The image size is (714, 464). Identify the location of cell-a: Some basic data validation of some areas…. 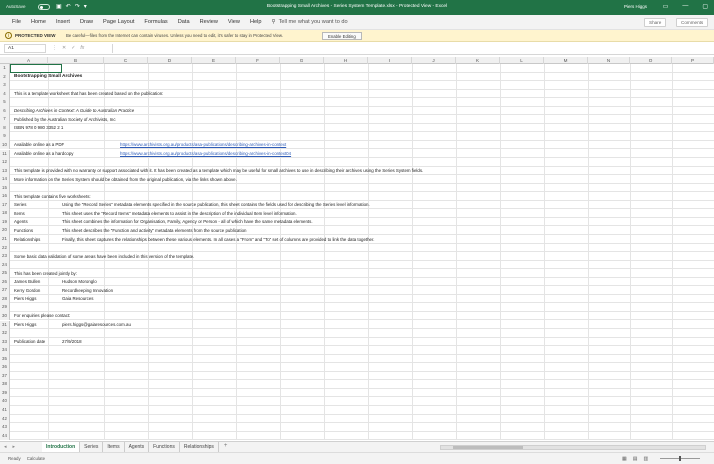
(104, 256).